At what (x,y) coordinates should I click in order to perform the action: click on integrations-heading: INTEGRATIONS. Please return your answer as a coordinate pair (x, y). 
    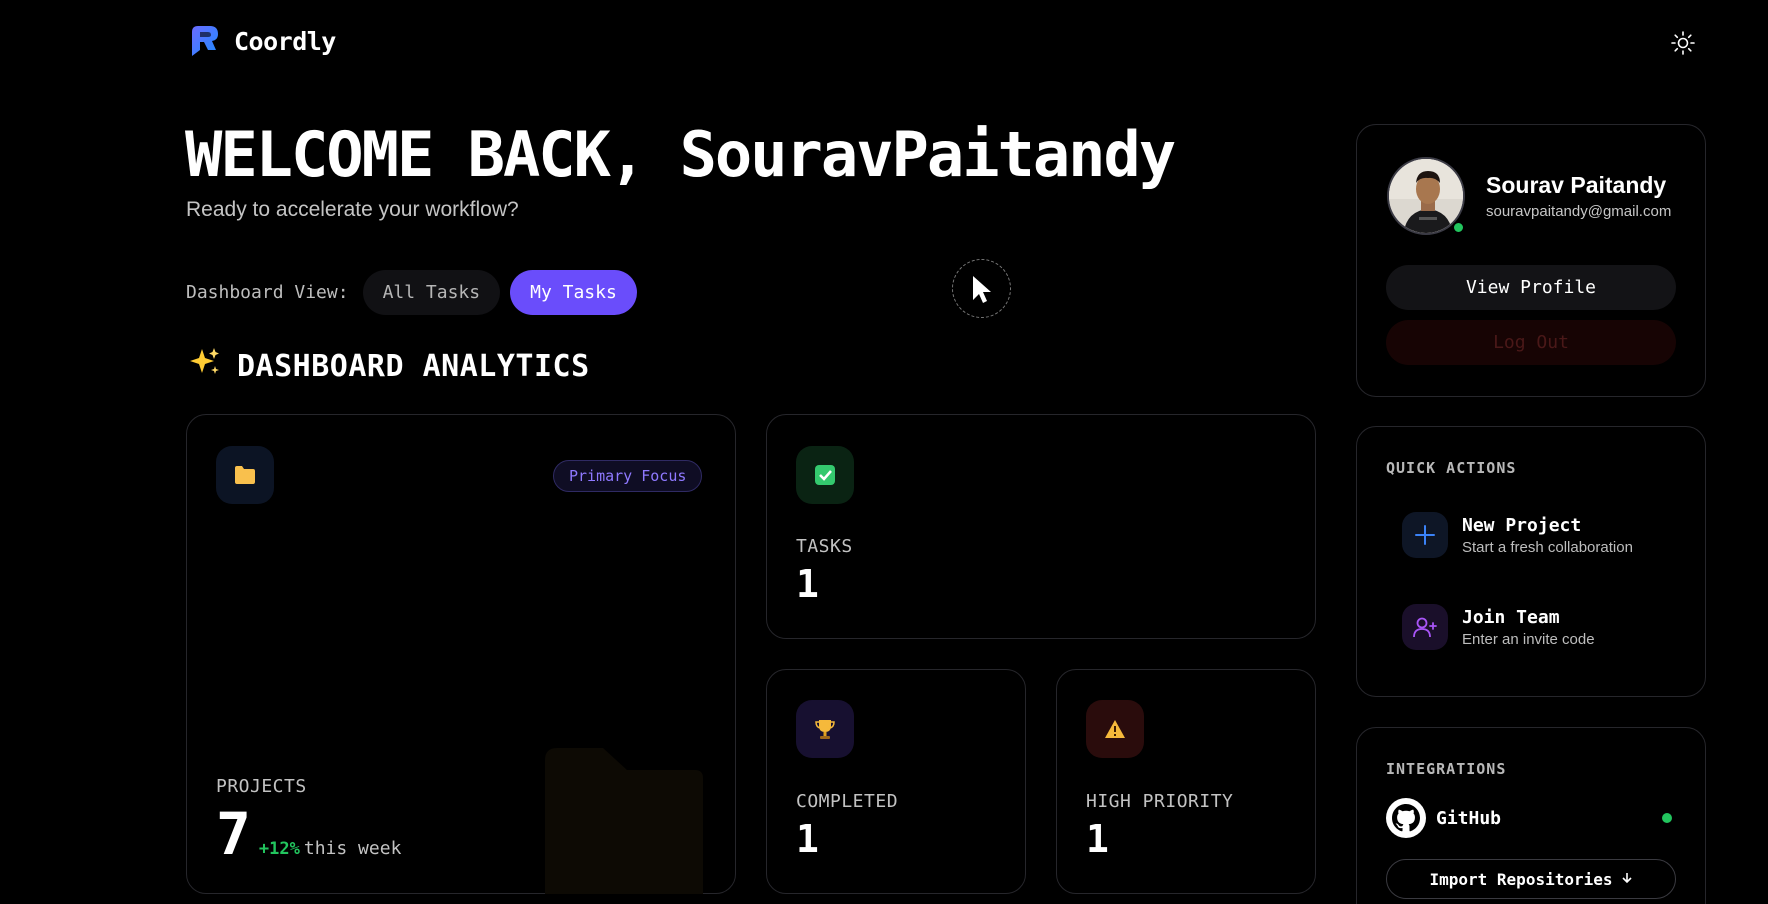
    Looking at the image, I should click on (1446, 769).